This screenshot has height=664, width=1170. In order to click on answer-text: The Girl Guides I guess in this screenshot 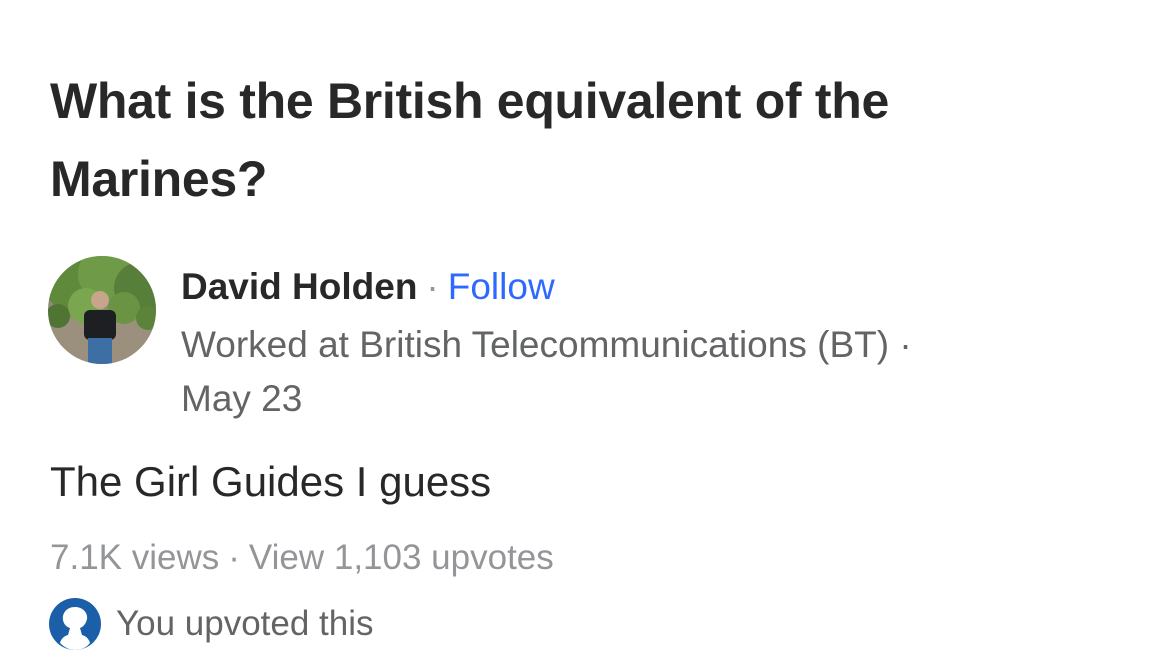, I will do `click(271, 481)`.